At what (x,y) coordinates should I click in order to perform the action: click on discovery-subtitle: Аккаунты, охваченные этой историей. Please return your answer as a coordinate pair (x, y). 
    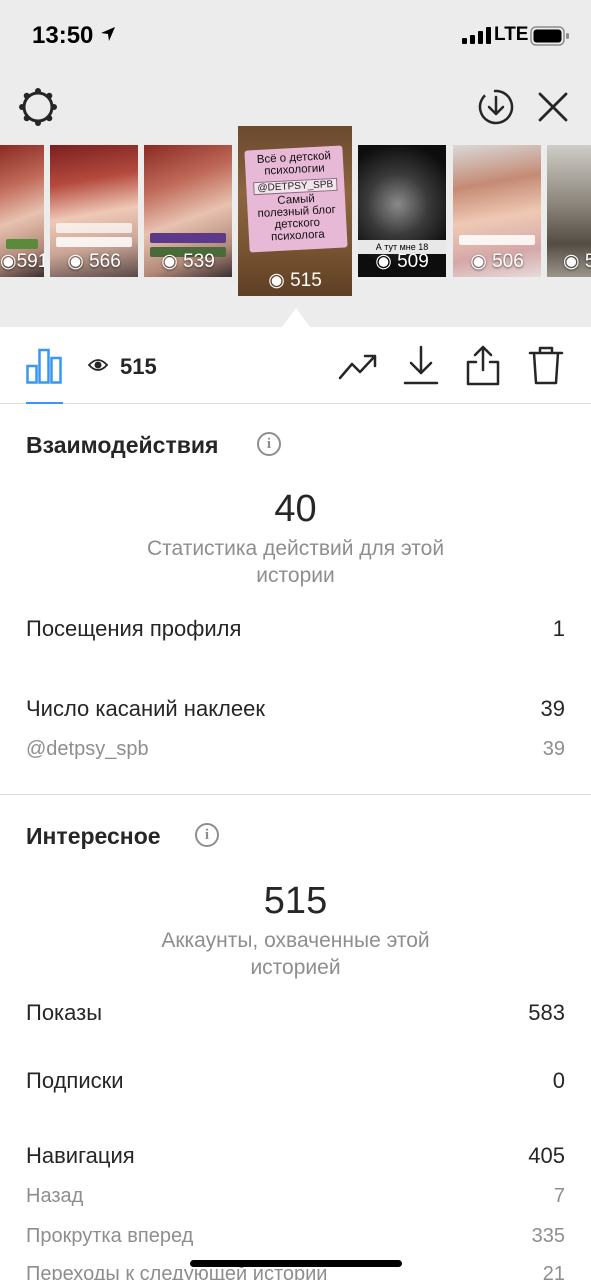
    Looking at the image, I should click on (295, 954).